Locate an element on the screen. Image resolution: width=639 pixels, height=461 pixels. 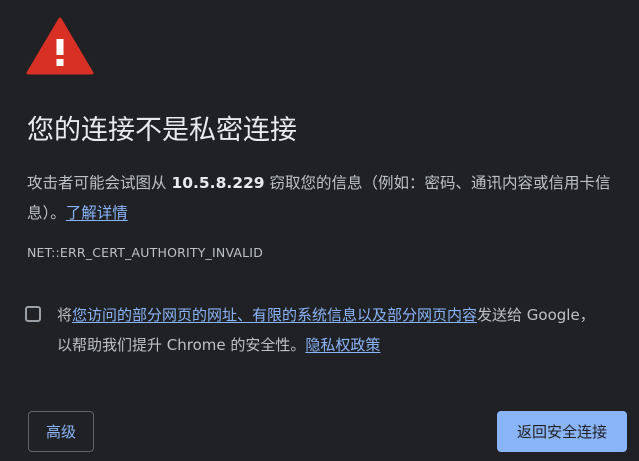
error-code: NET::ERR_CERT_AUTHORITY_INVALID is located at coordinates (145, 252).